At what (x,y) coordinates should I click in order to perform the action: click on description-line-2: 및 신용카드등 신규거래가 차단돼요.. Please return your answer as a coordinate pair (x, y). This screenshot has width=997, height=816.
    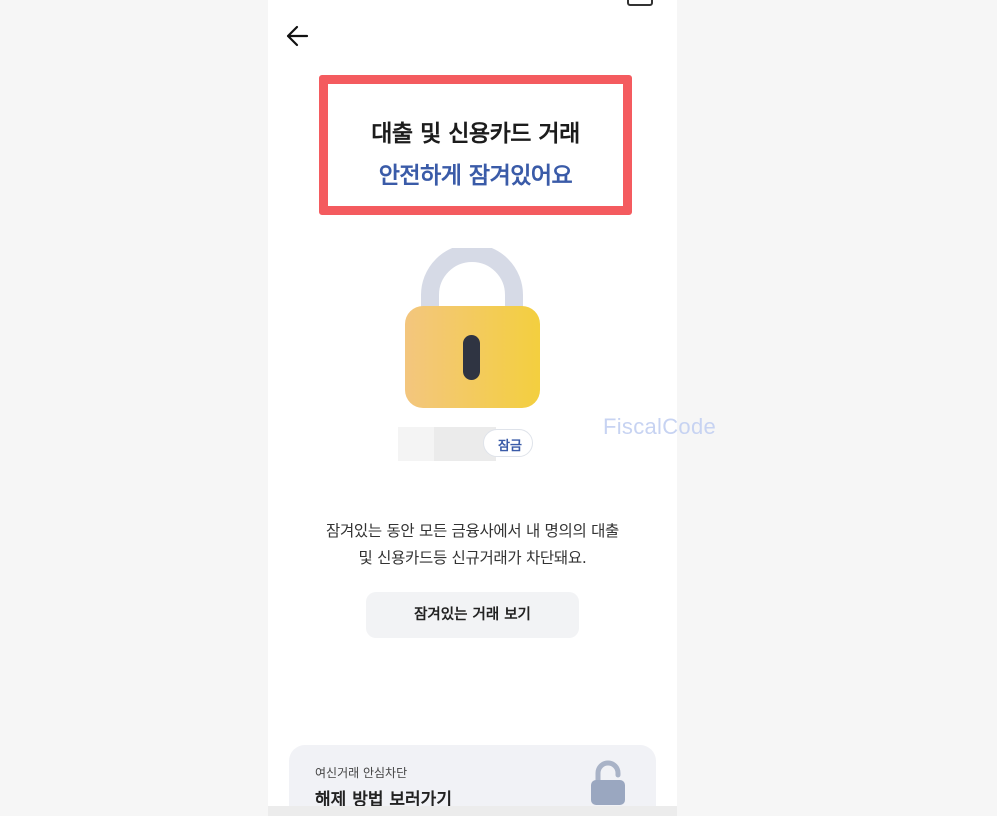
    Looking at the image, I should click on (472, 558).